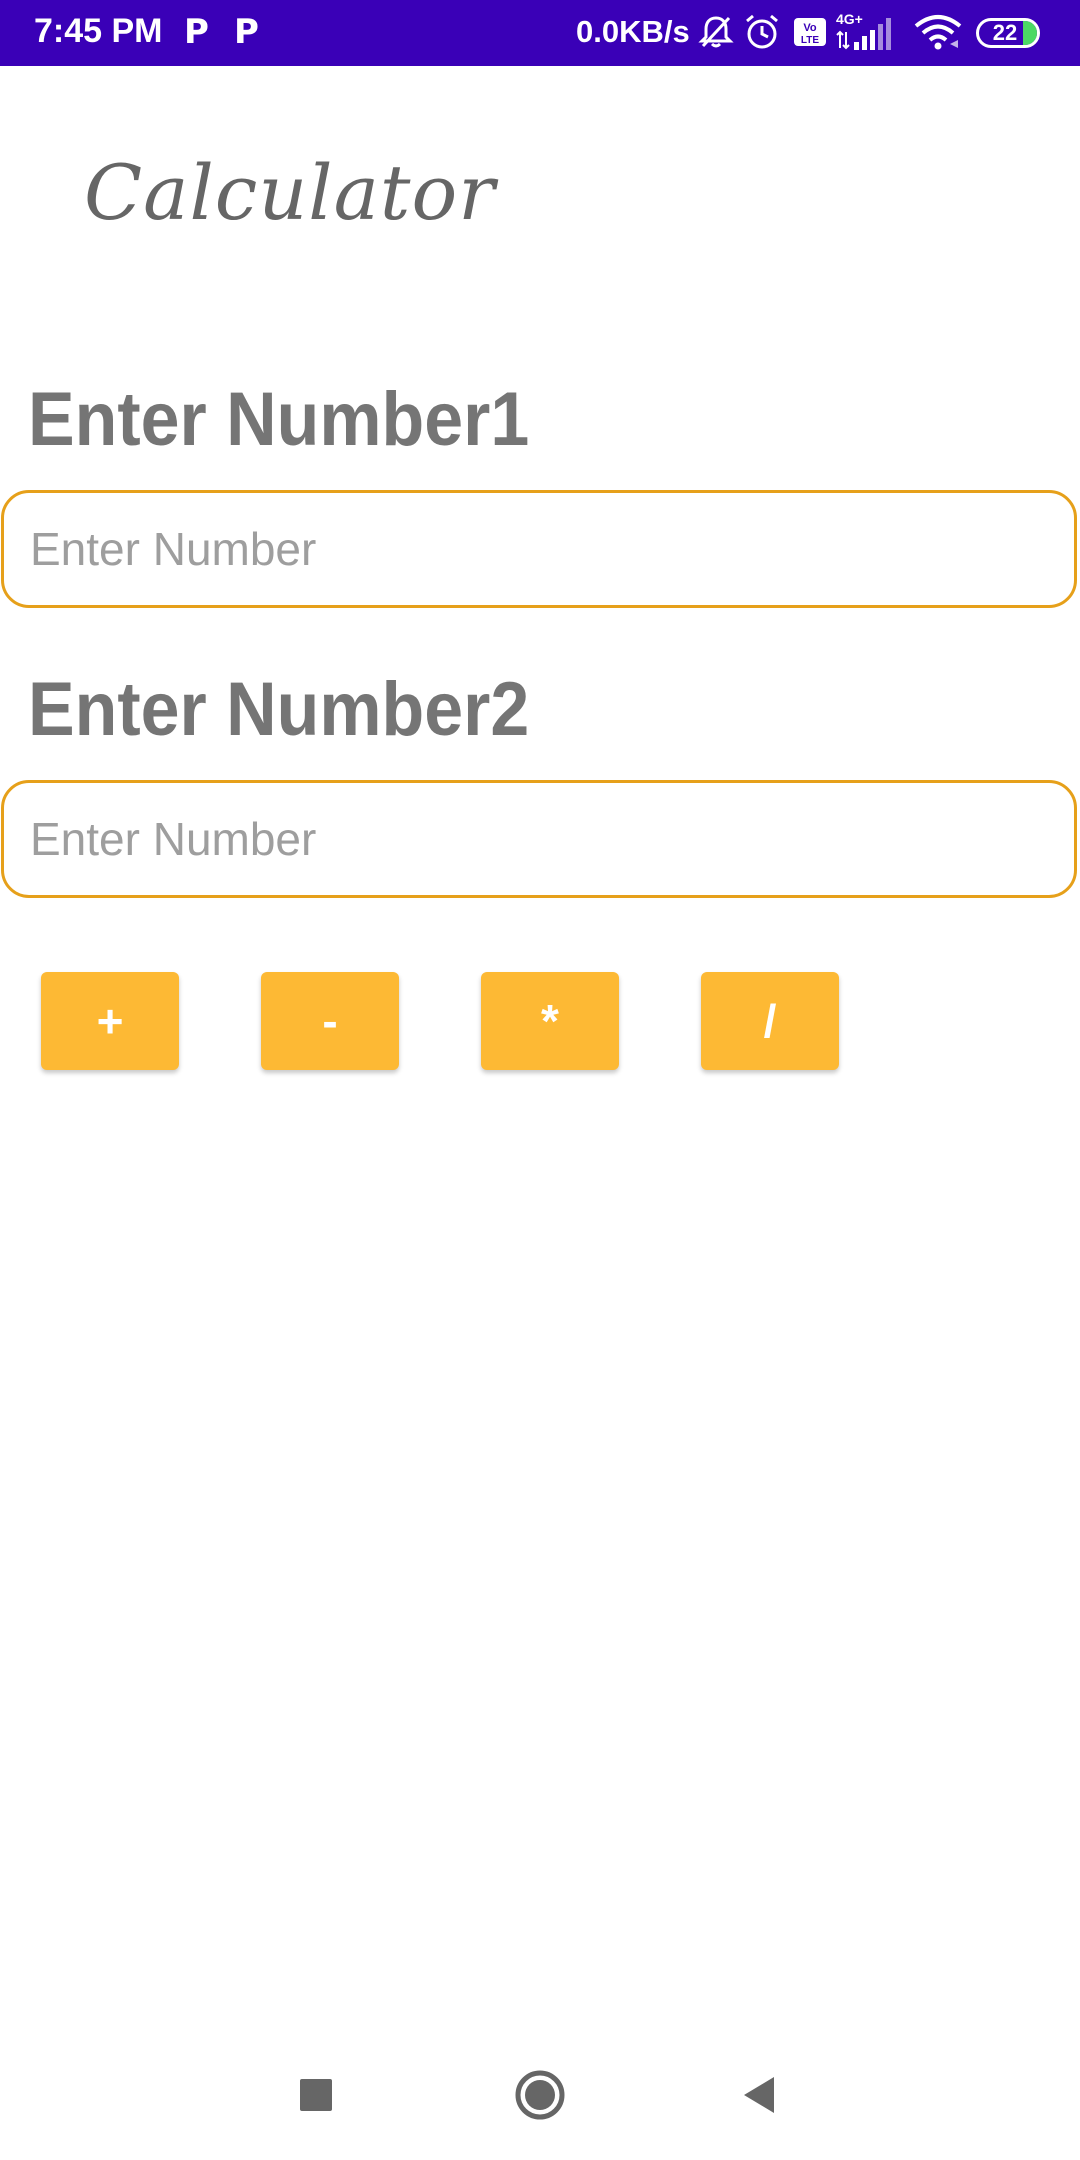 The height and width of the screenshot is (2160, 1080). I want to click on number1-label: Enter Number1, so click(279, 419).